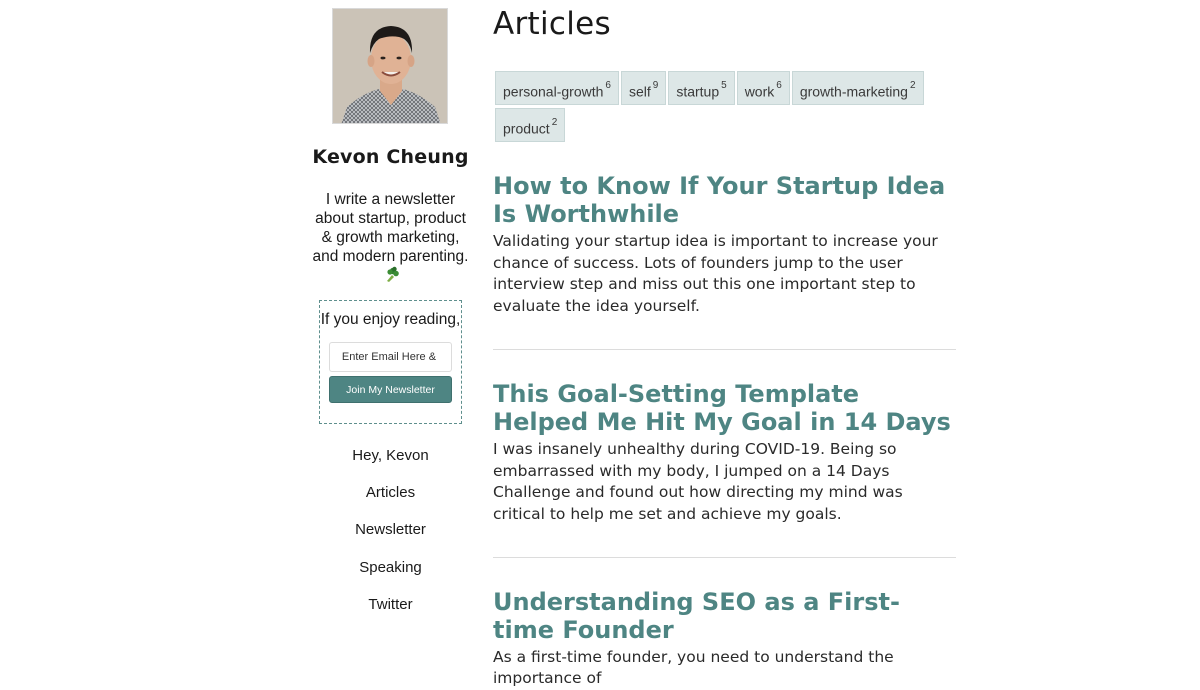 The width and height of the screenshot is (1200, 690). I want to click on nav-item-twitter: Twitter, so click(390, 613).